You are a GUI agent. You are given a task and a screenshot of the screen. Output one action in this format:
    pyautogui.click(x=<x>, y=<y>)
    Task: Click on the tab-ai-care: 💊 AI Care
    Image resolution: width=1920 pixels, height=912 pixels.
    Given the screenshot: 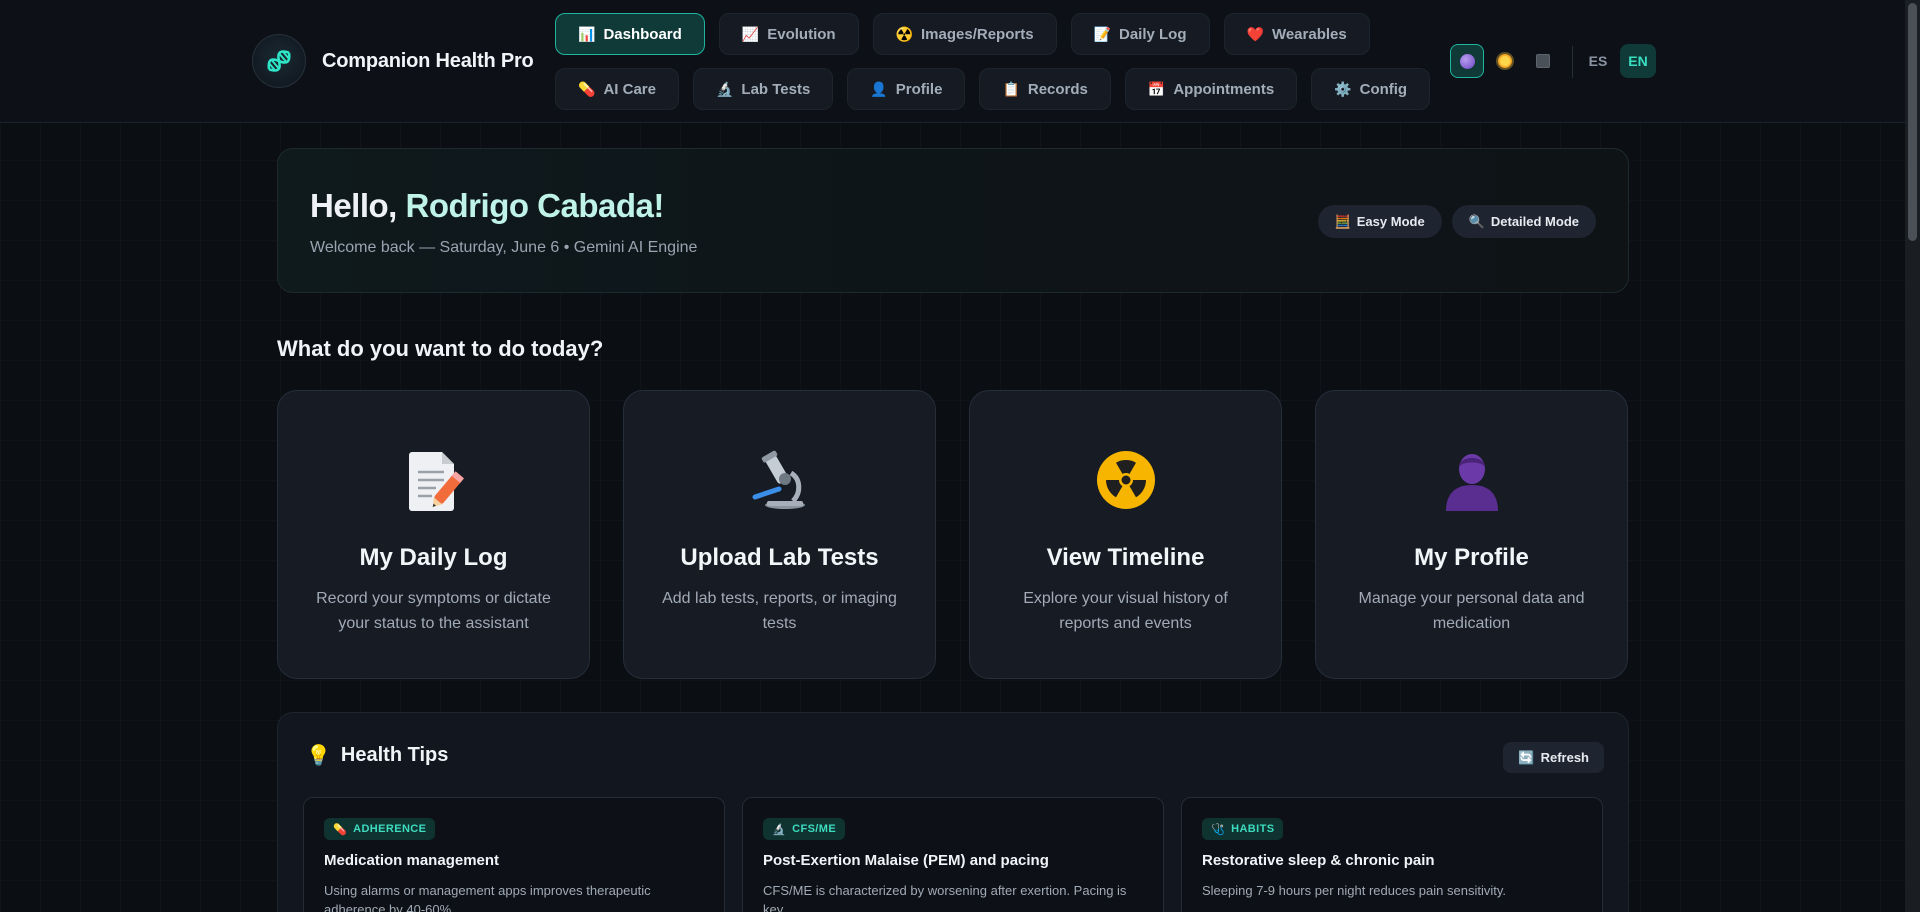 What is the action you would take?
    pyautogui.click(x=617, y=89)
    